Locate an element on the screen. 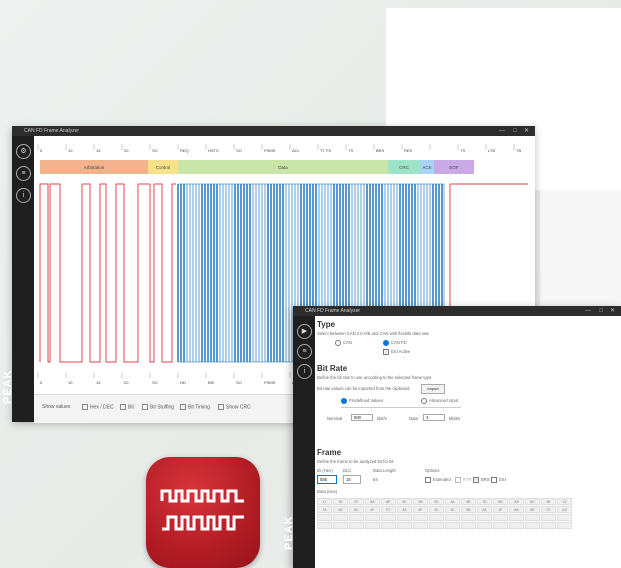 The height and width of the screenshot is (568, 621). predefined-radio: Predefined Values is located at coordinates (362, 401).